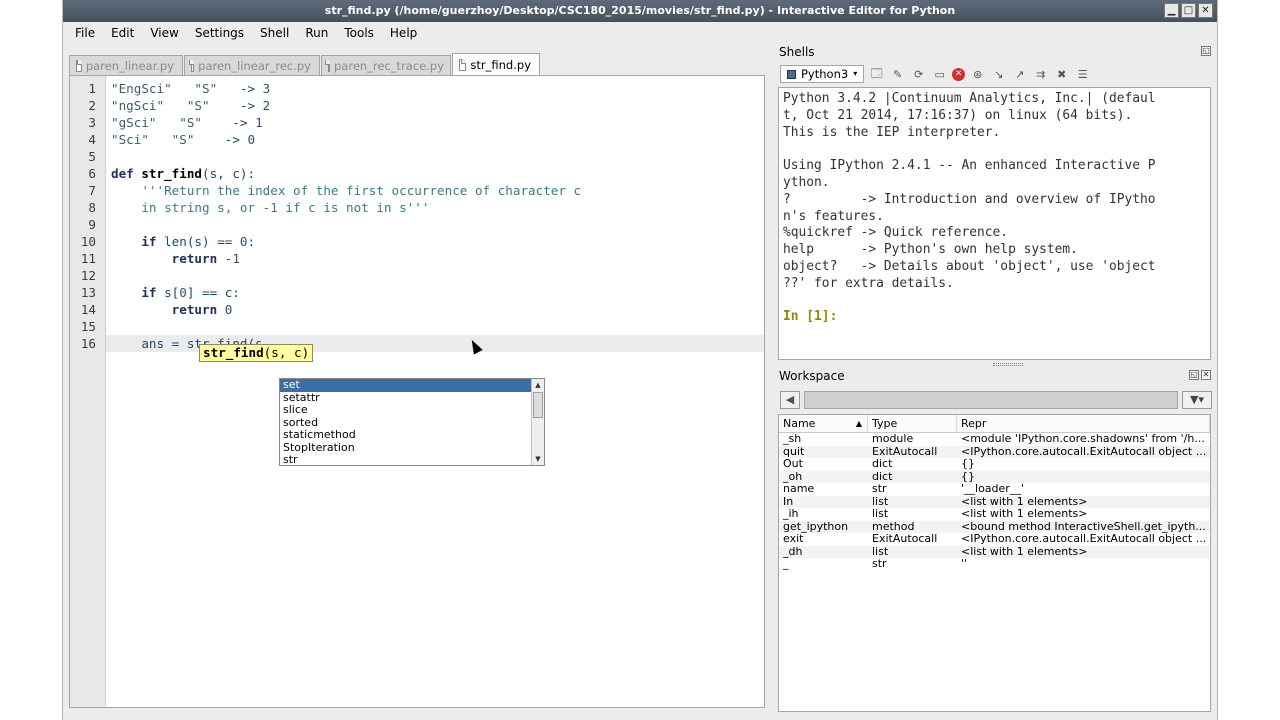 Image resolution: width=1280 pixels, height=720 pixels. I want to click on line-number: 5, so click(92, 156).